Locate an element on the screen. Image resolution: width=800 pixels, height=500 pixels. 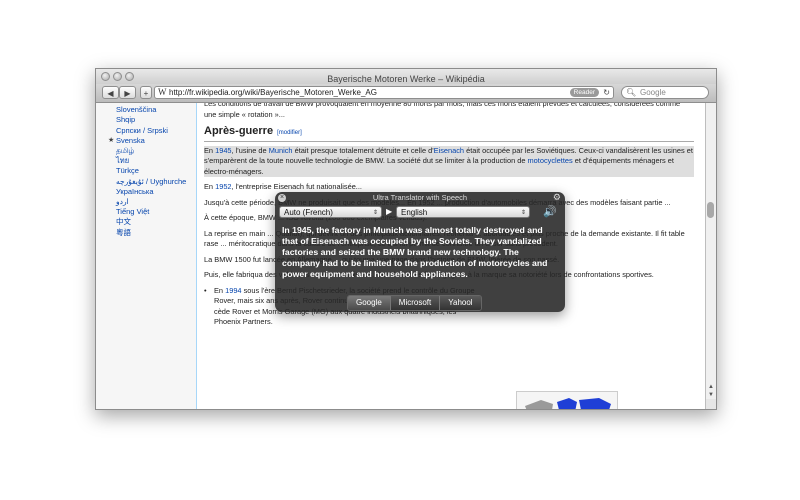
link-1952: 1952 is located at coordinates (223, 186).